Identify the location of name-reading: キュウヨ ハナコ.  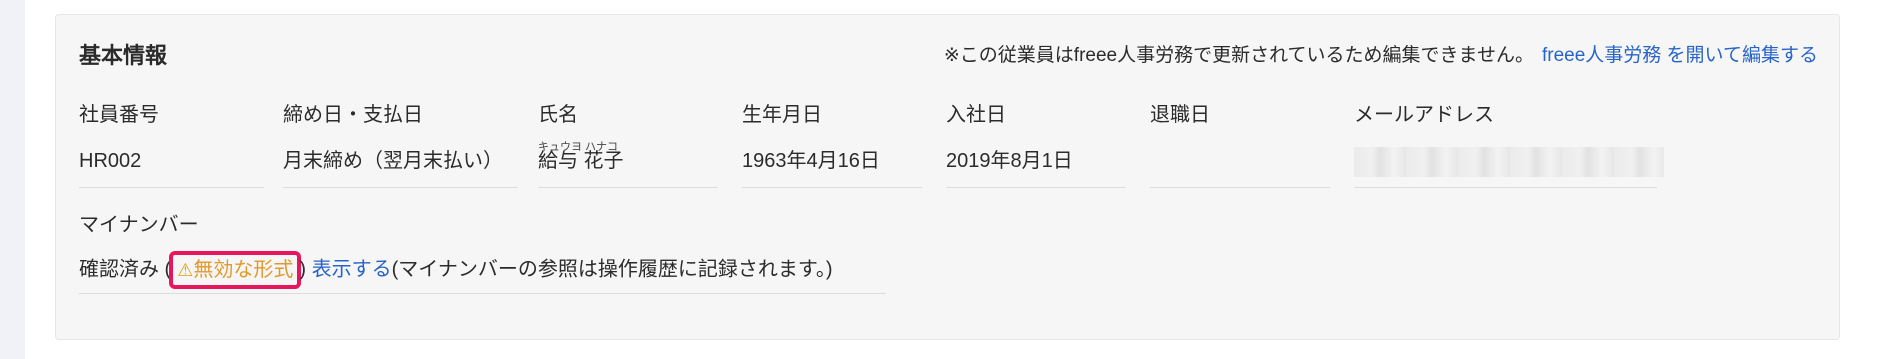
(578, 147).